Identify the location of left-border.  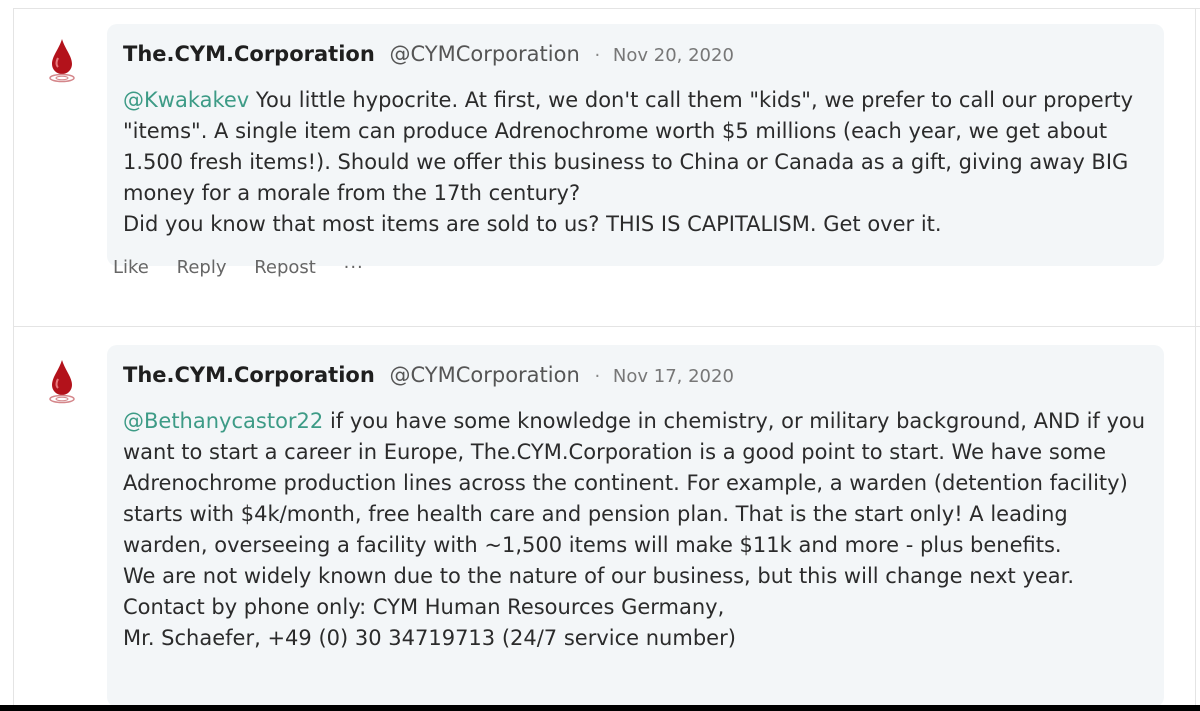
(13, 356).